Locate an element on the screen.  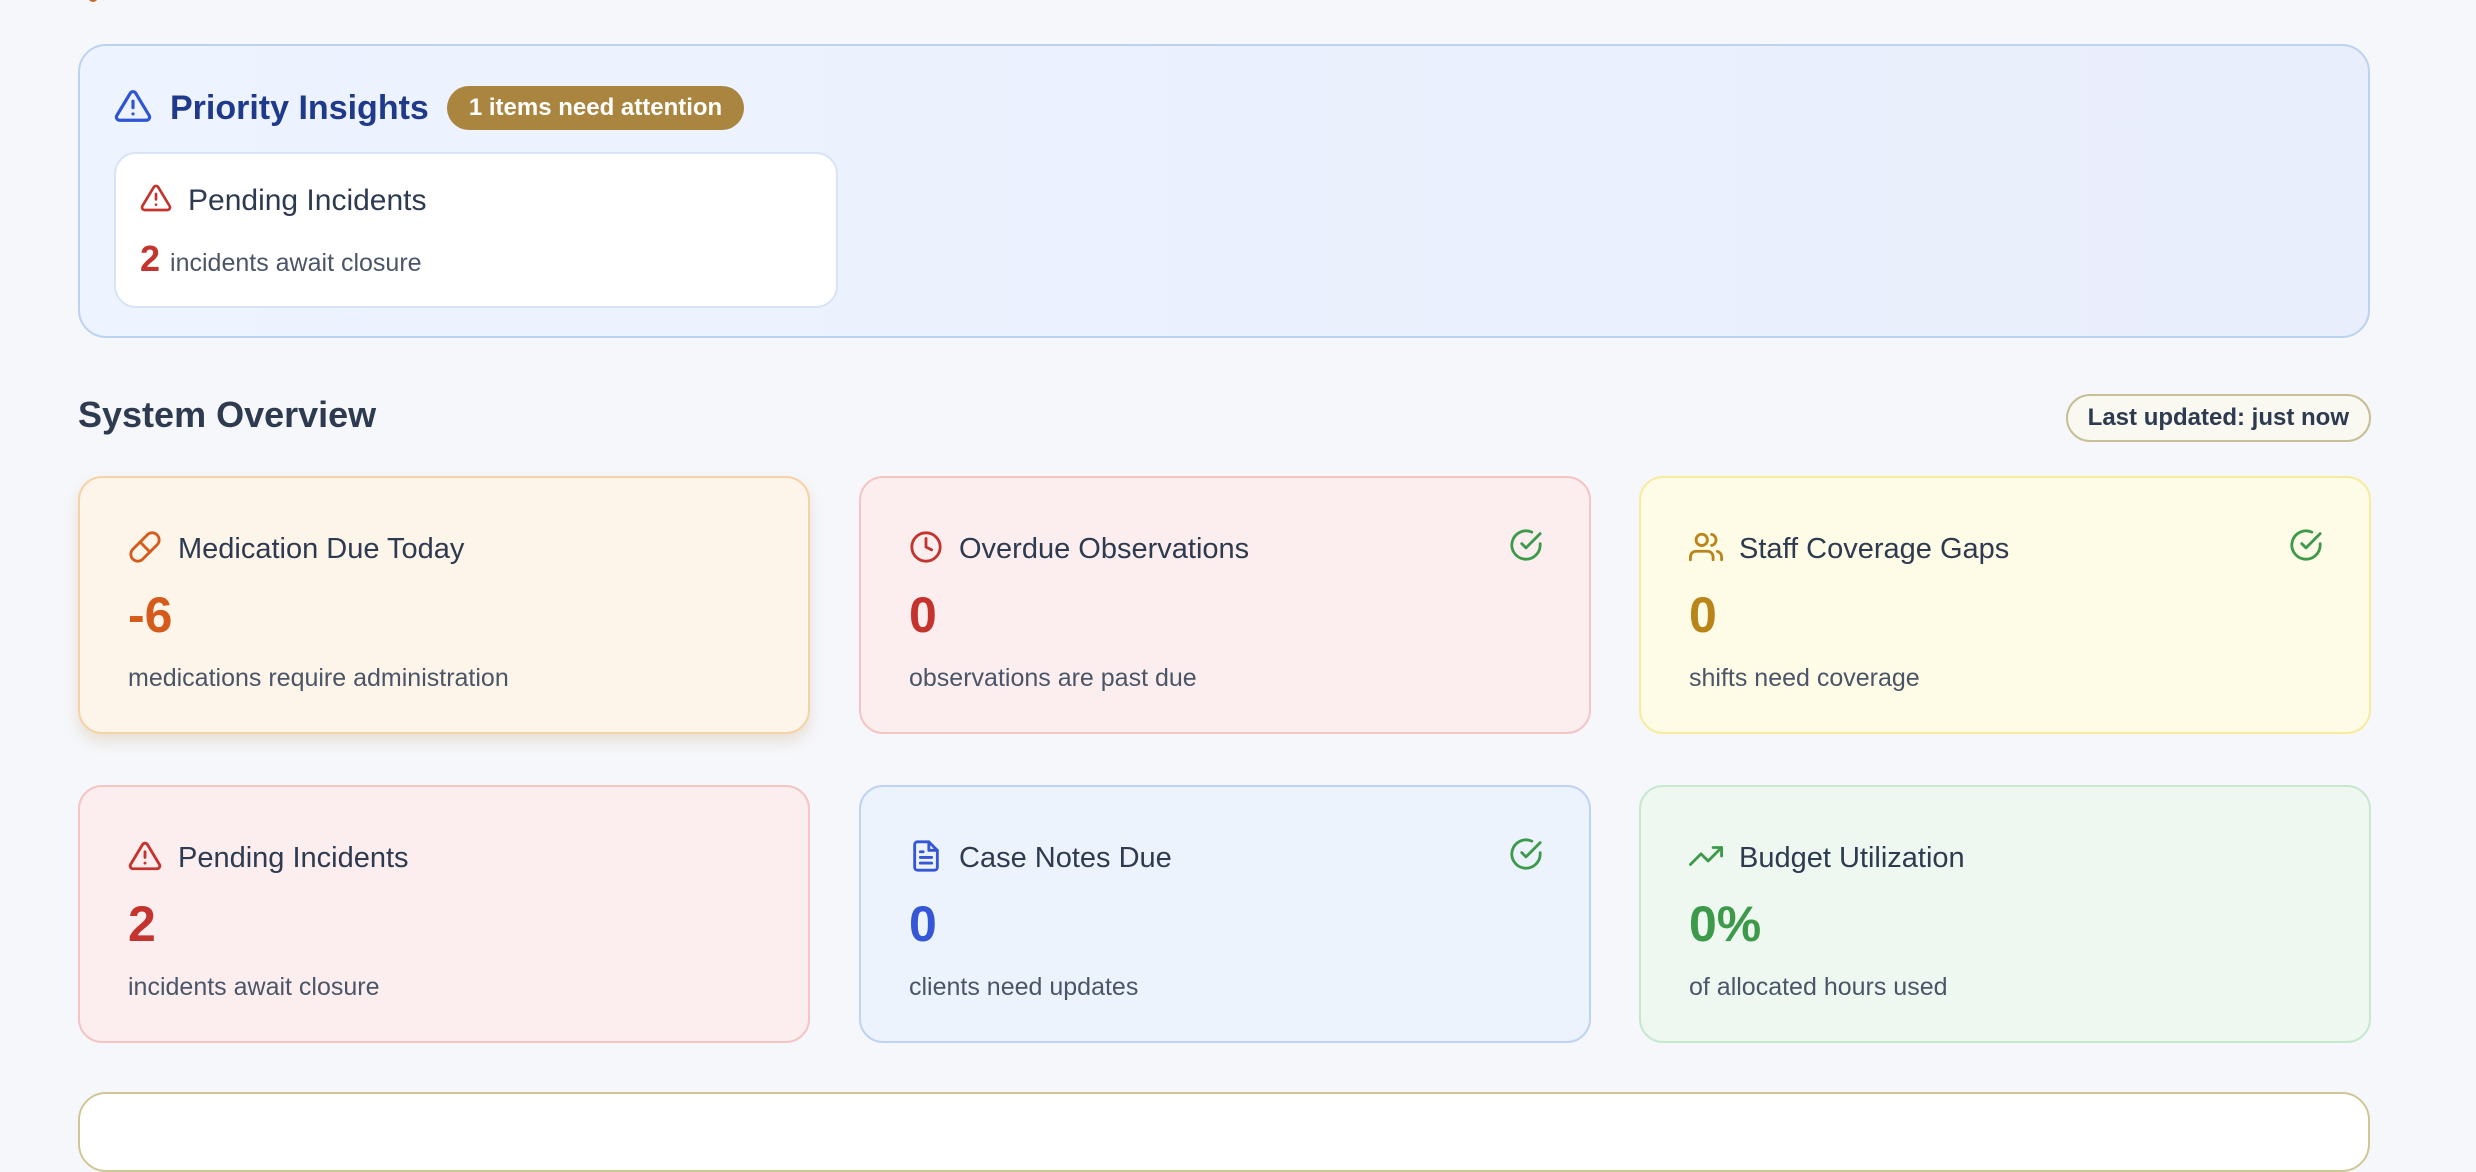
card-label: Medication Due Today is located at coordinates (321, 549).